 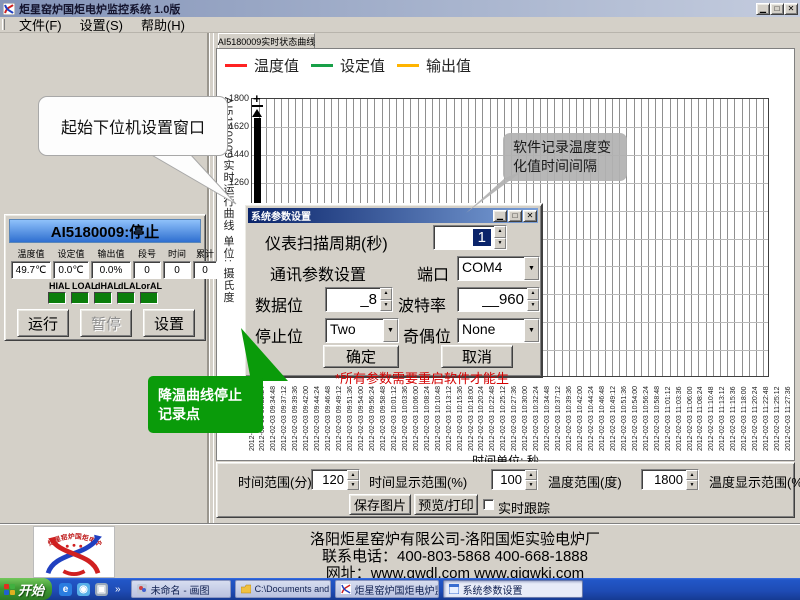 What do you see at coordinates (169, 323) in the screenshot?
I see `setup-button: 设置` at bounding box center [169, 323].